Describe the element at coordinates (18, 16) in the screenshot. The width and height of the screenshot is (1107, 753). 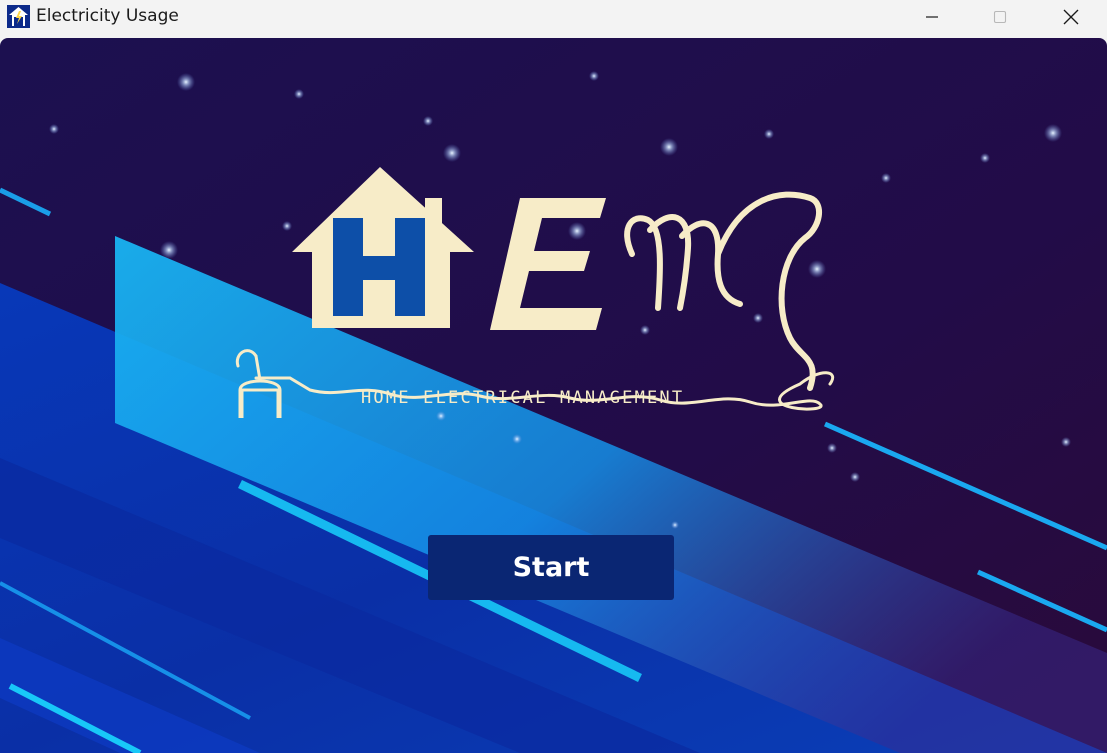
I see `app-logo-icon` at that location.